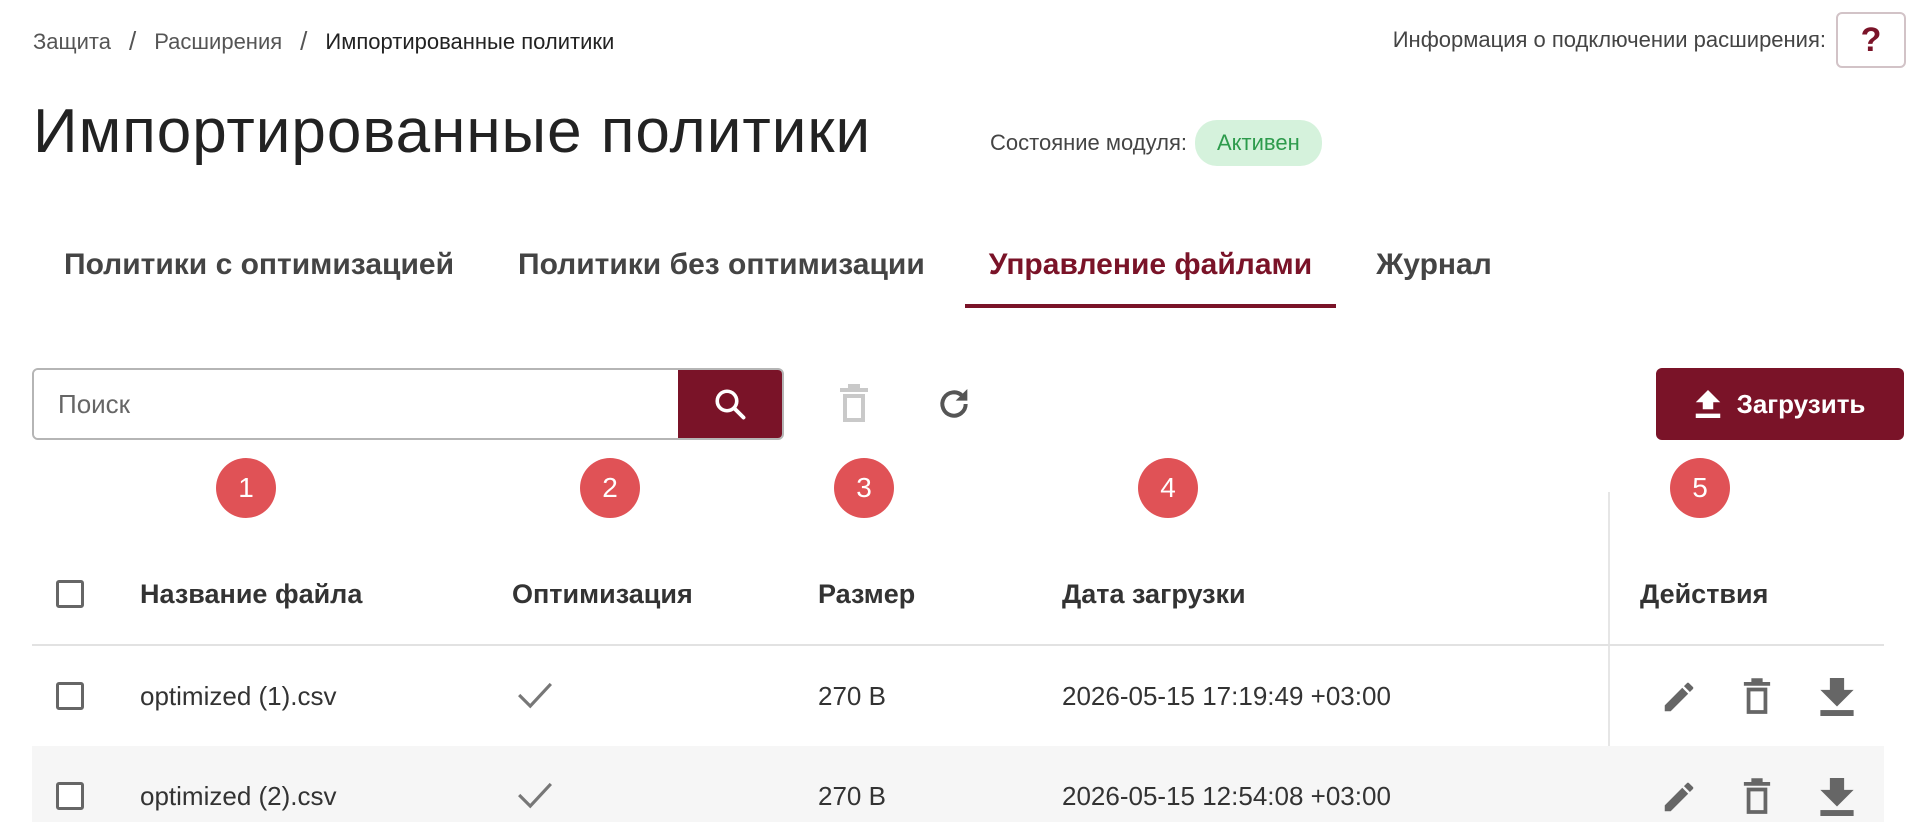 This screenshot has width=1924, height=822. Describe the element at coordinates (470, 41) in the screenshot. I see `breadcrumb-item-current: Импортированные политики` at that location.